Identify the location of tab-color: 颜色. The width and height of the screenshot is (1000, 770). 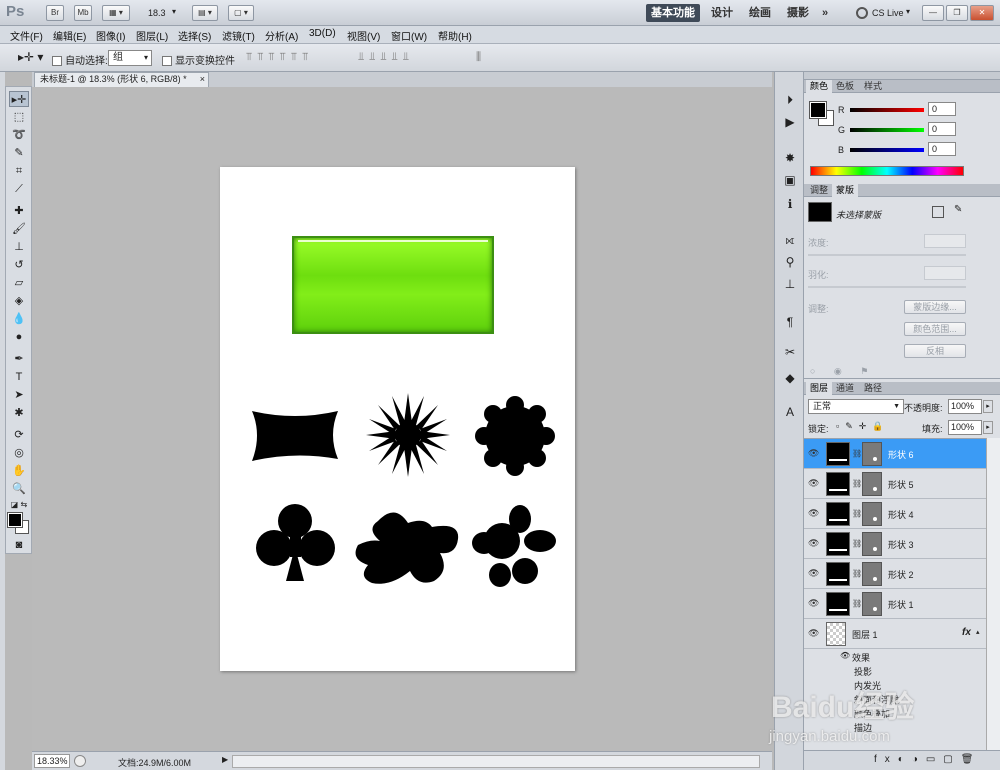
(819, 86).